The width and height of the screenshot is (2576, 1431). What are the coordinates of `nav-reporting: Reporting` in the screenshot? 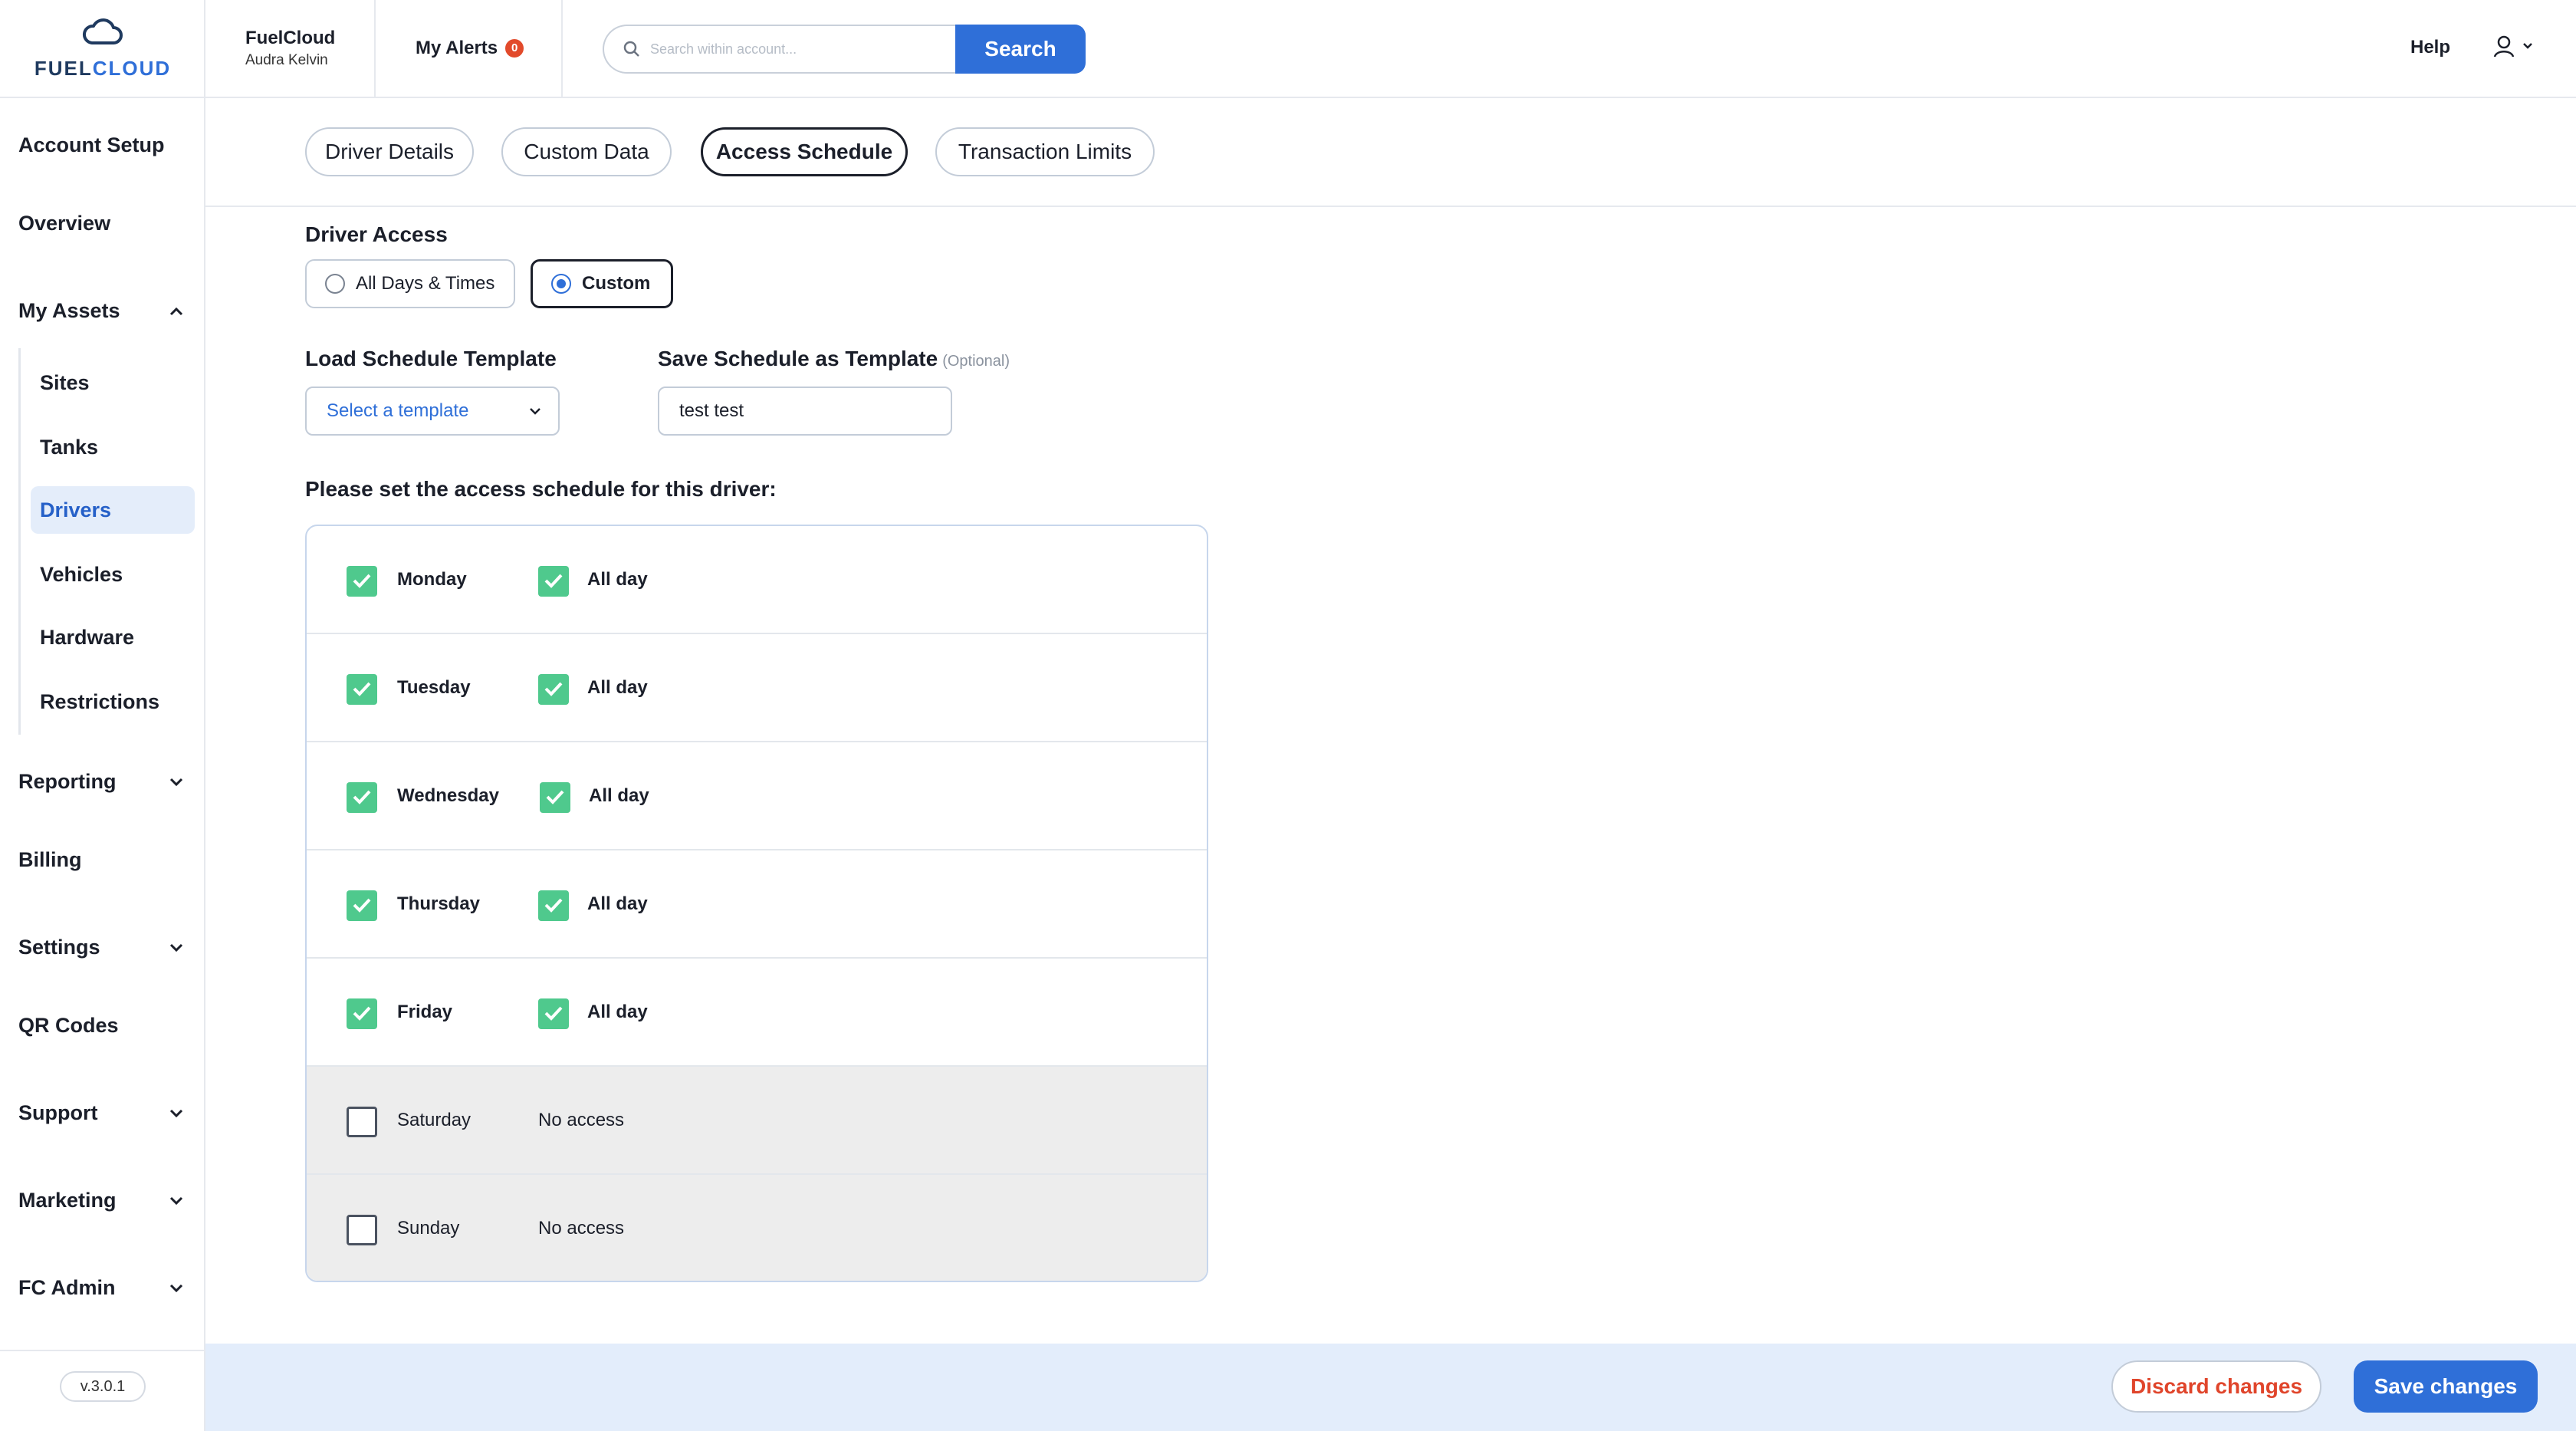 It's located at (102, 782).